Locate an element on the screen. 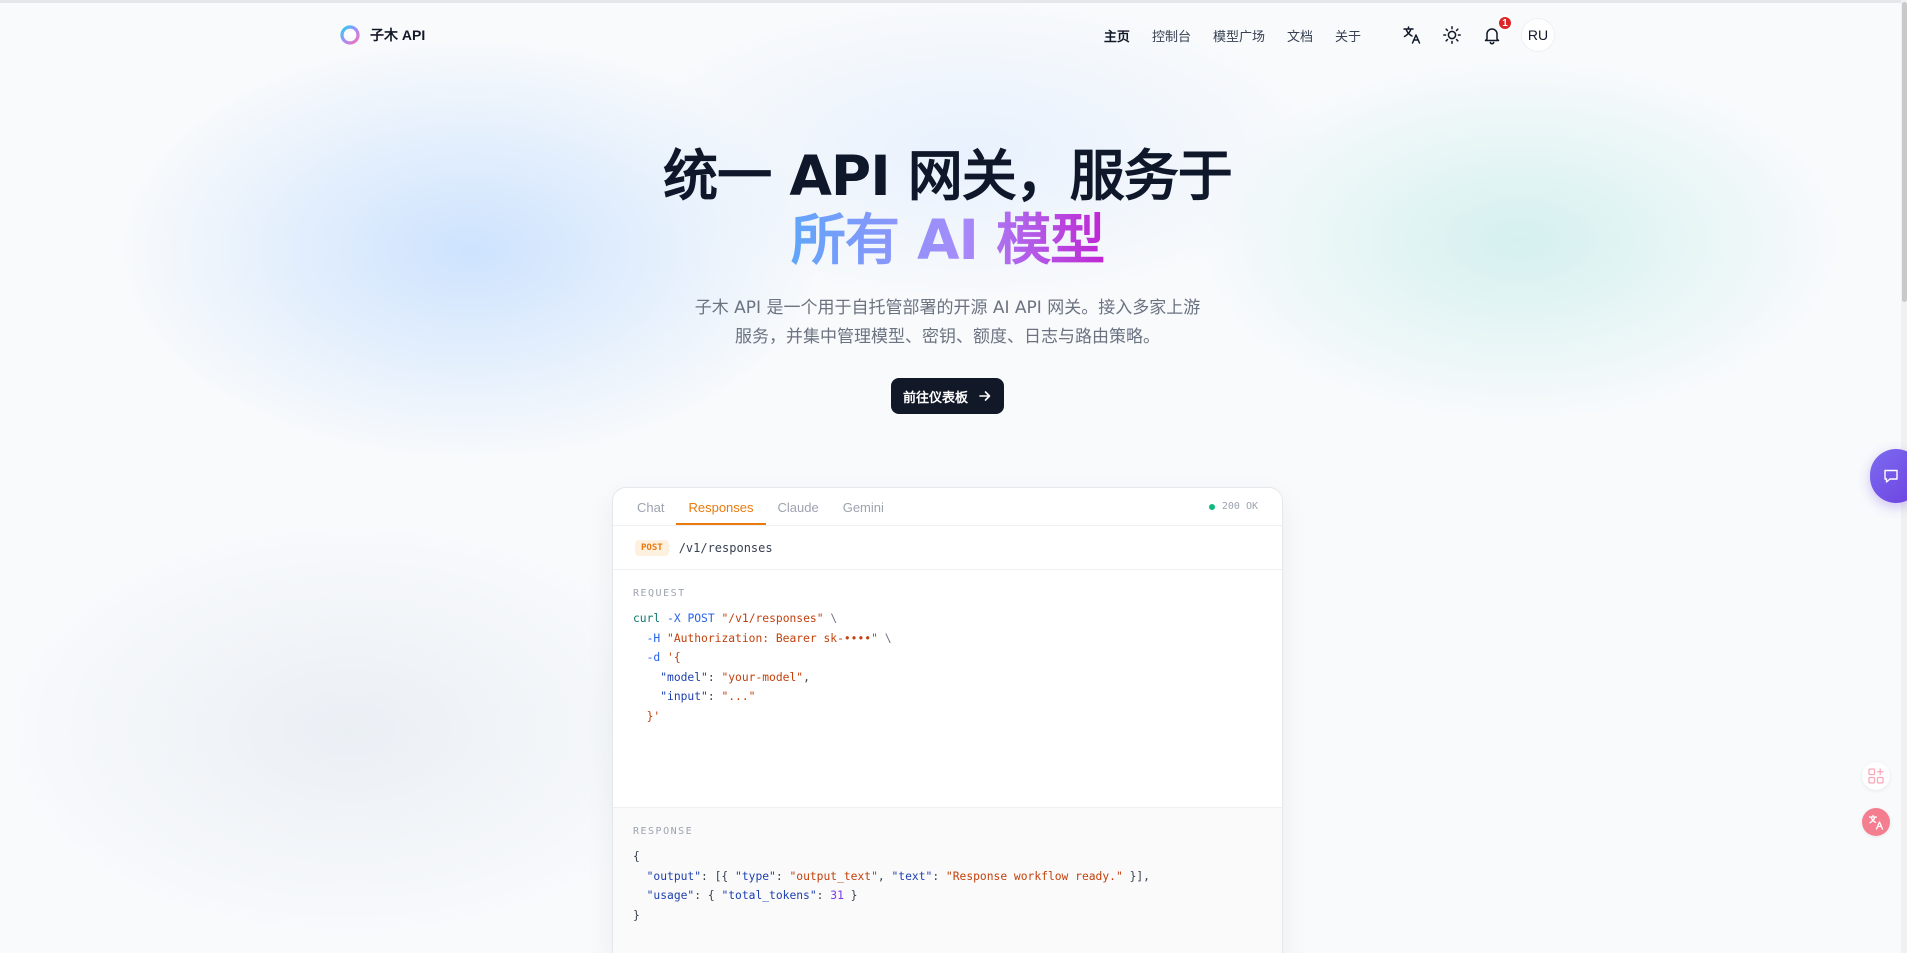 This screenshot has height=953, width=1907. hero-title-line1: 统一 API 网关，服务于 is located at coordinates (948, 176).